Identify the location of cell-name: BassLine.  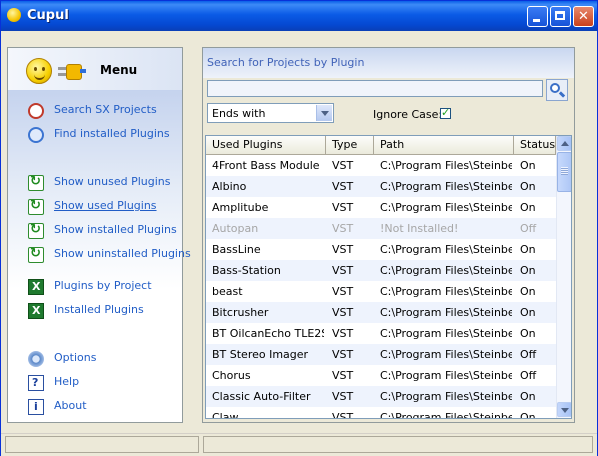
(236, 249).